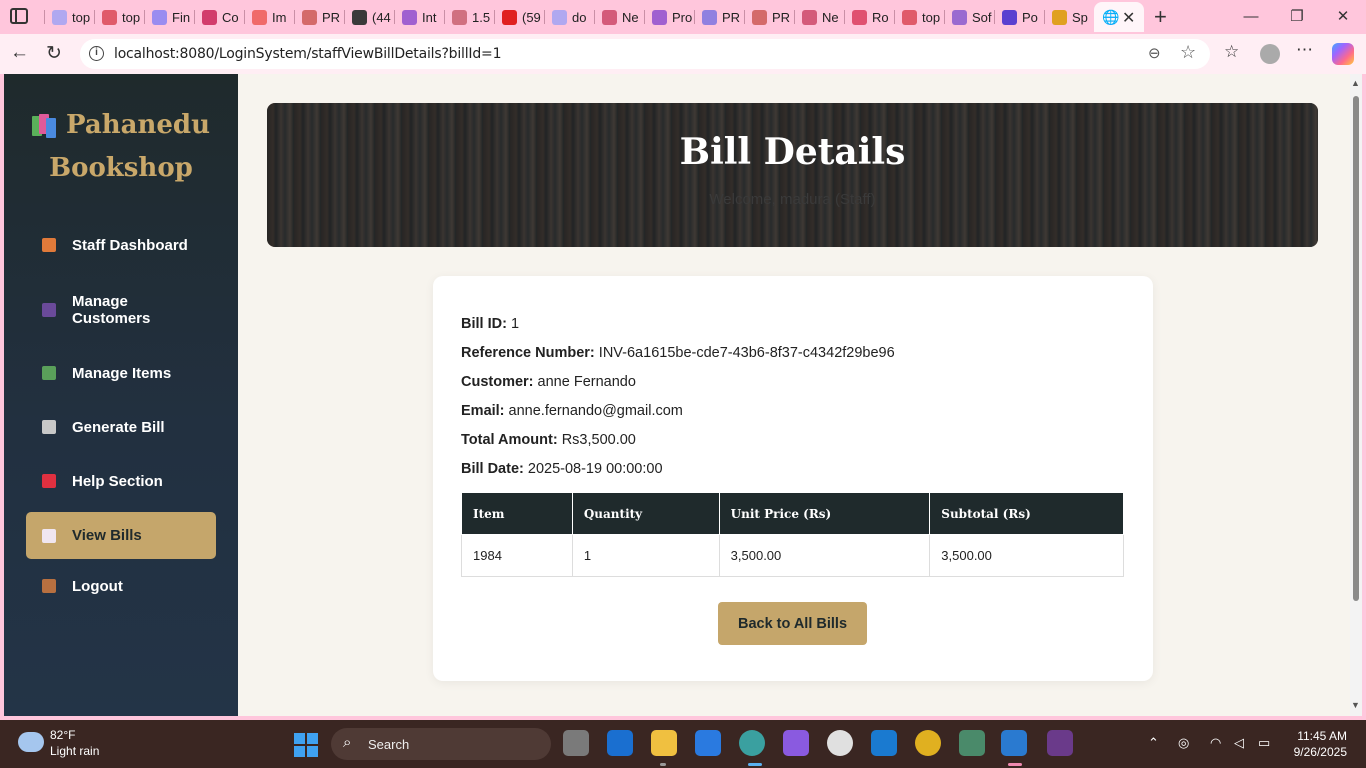 Image resolution: width=1366 pixels, height=768 pixels. Describe the element at coordinates (840, 743) in the screenshot. I see `ring-app-icon` at that location.